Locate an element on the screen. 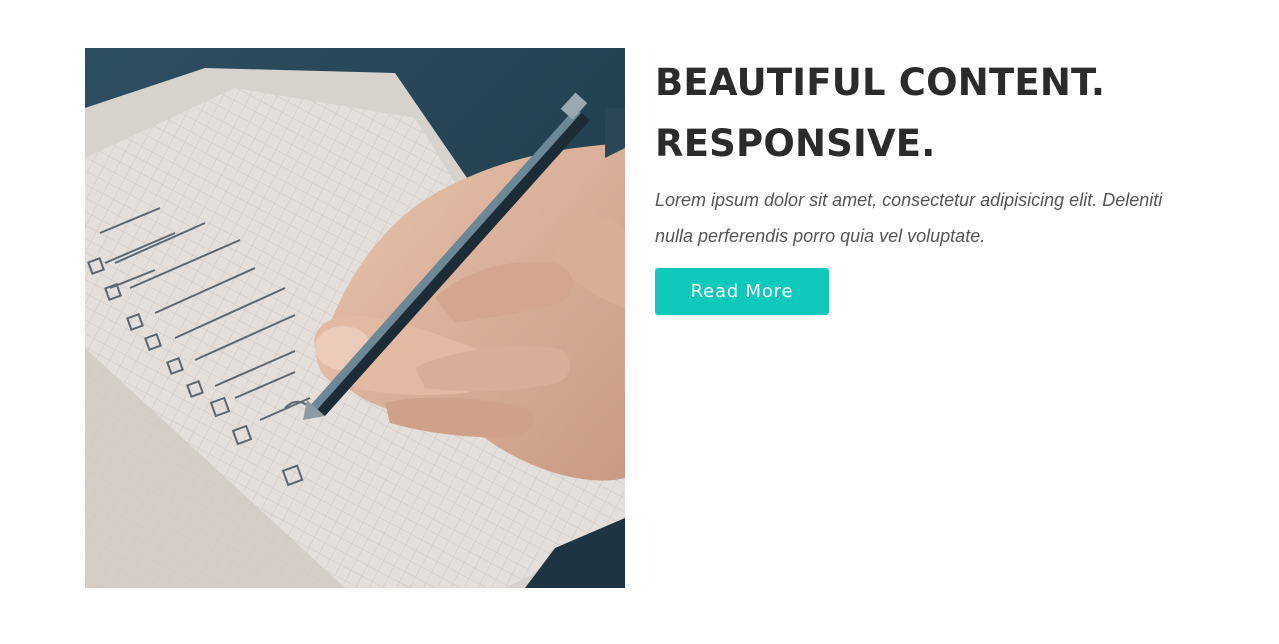  feature-heading: BEAUTIFUL CONTENT. RESPONSIVE. is located at coordinates (935, 113).